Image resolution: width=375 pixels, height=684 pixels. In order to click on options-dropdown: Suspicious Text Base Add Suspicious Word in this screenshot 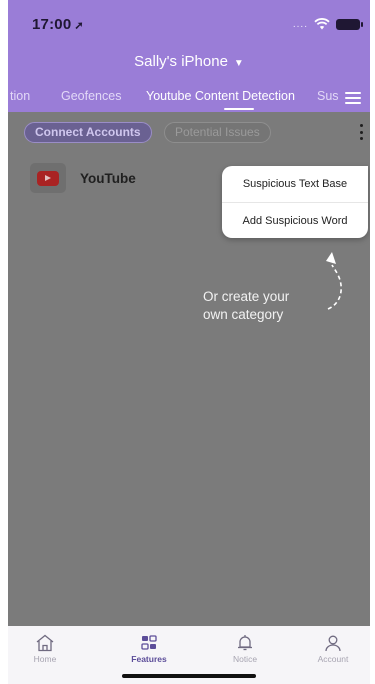, I will do `click(295, 202)`.